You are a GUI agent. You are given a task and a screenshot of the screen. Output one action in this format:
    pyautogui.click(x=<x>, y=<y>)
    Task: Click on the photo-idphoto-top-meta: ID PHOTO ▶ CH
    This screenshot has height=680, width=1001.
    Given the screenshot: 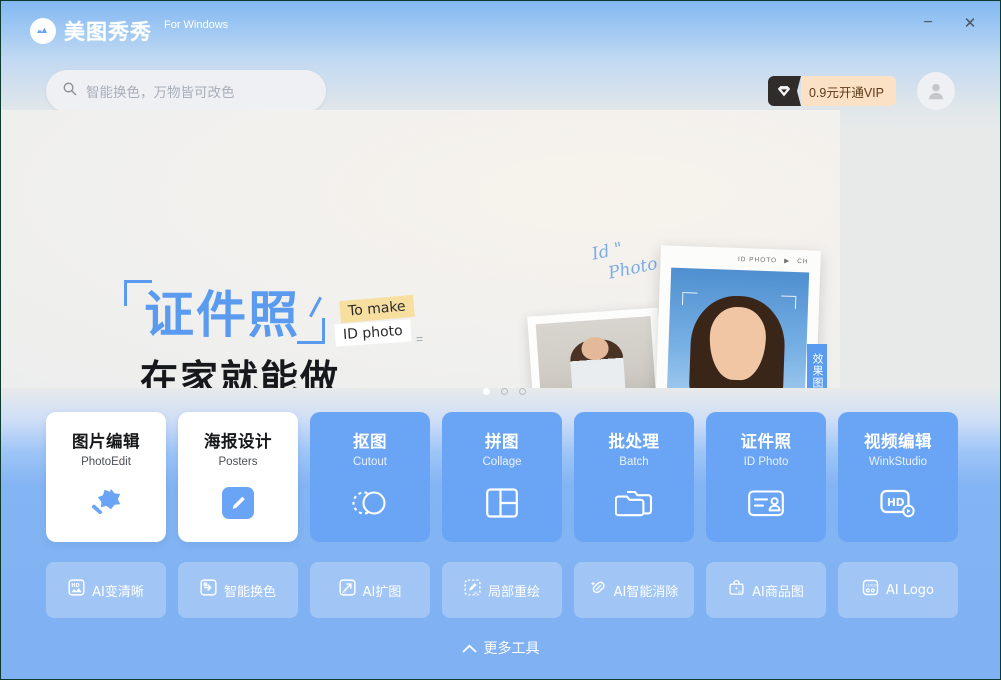 What is the action you would take?
    pyautogui.click(x=740, y=259)
    